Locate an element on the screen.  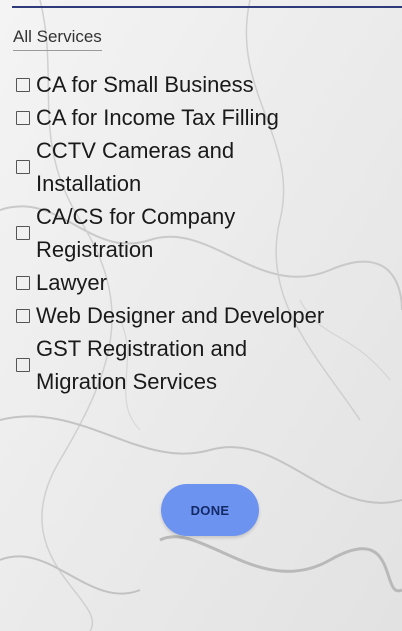
service-option-cctv: CCTV Cameras and Installation is located at coordinates (209, 167).